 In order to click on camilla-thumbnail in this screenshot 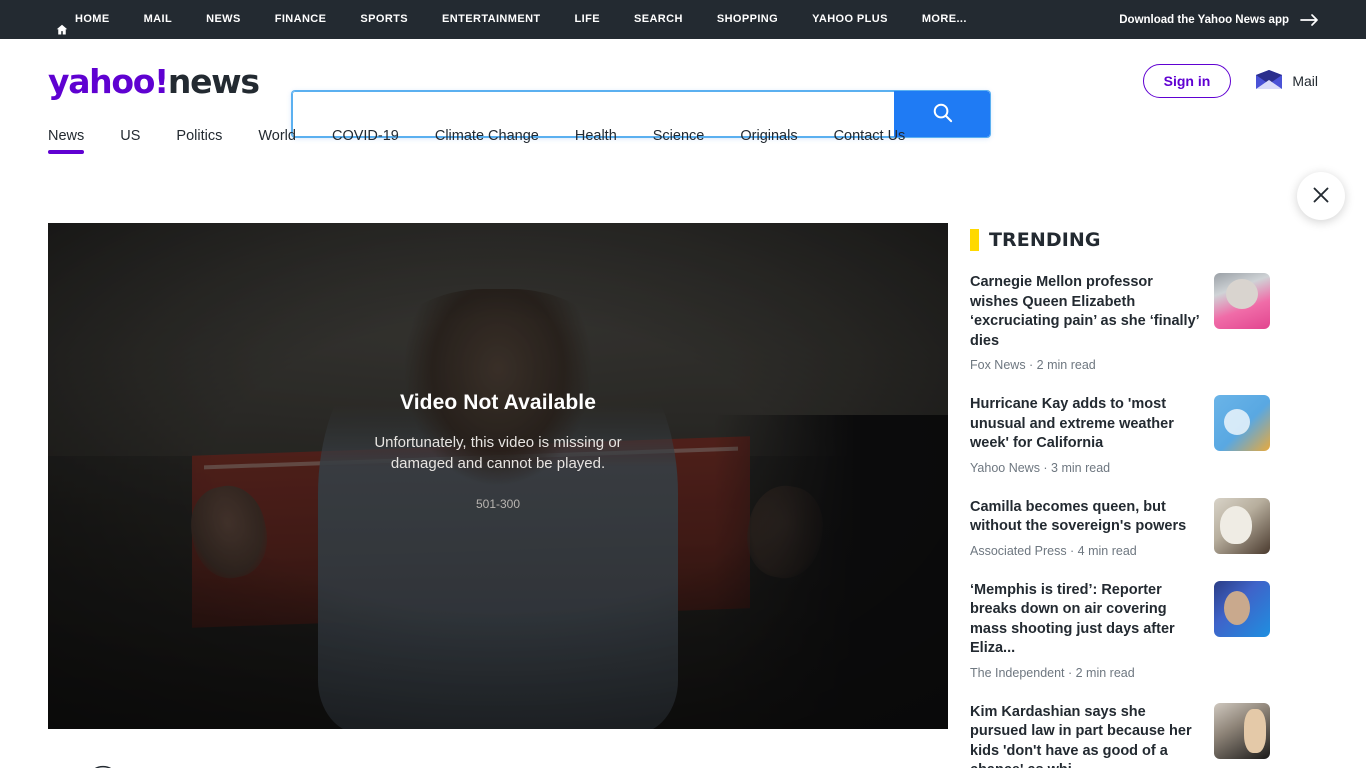, I will do `click(1242, 525)`.